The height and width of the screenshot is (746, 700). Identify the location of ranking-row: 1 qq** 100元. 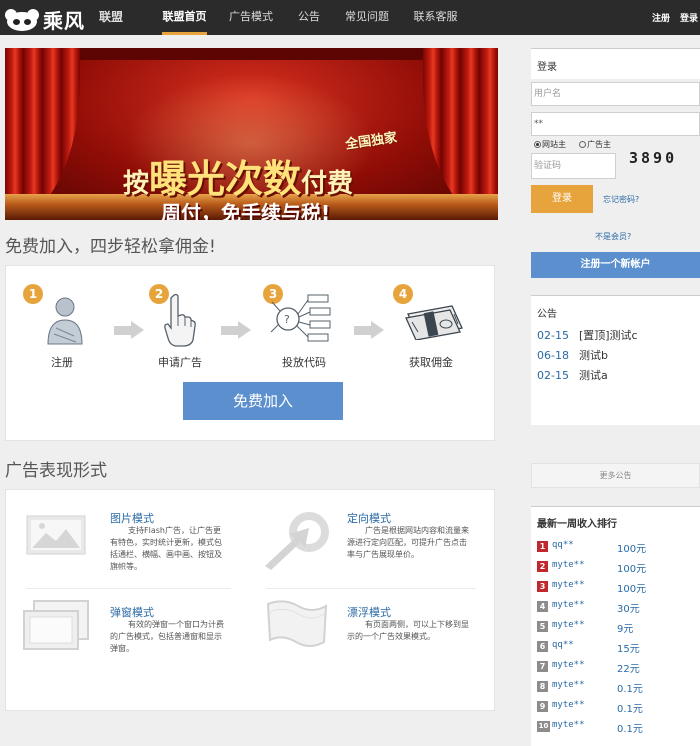
(617, 548).